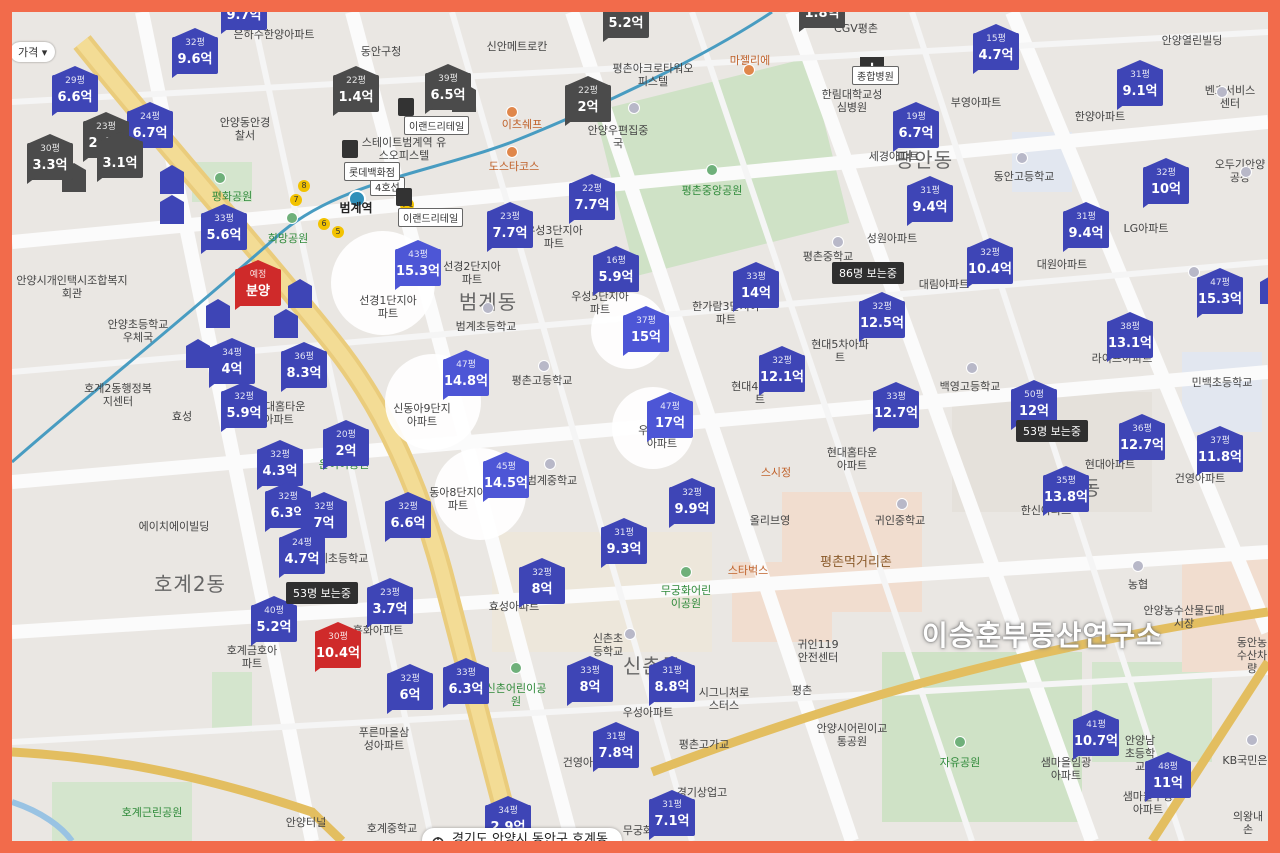 This screenshot has width=1280, height=853. I want to click on price-marker: 22평 7.7억, so click(592, 199).